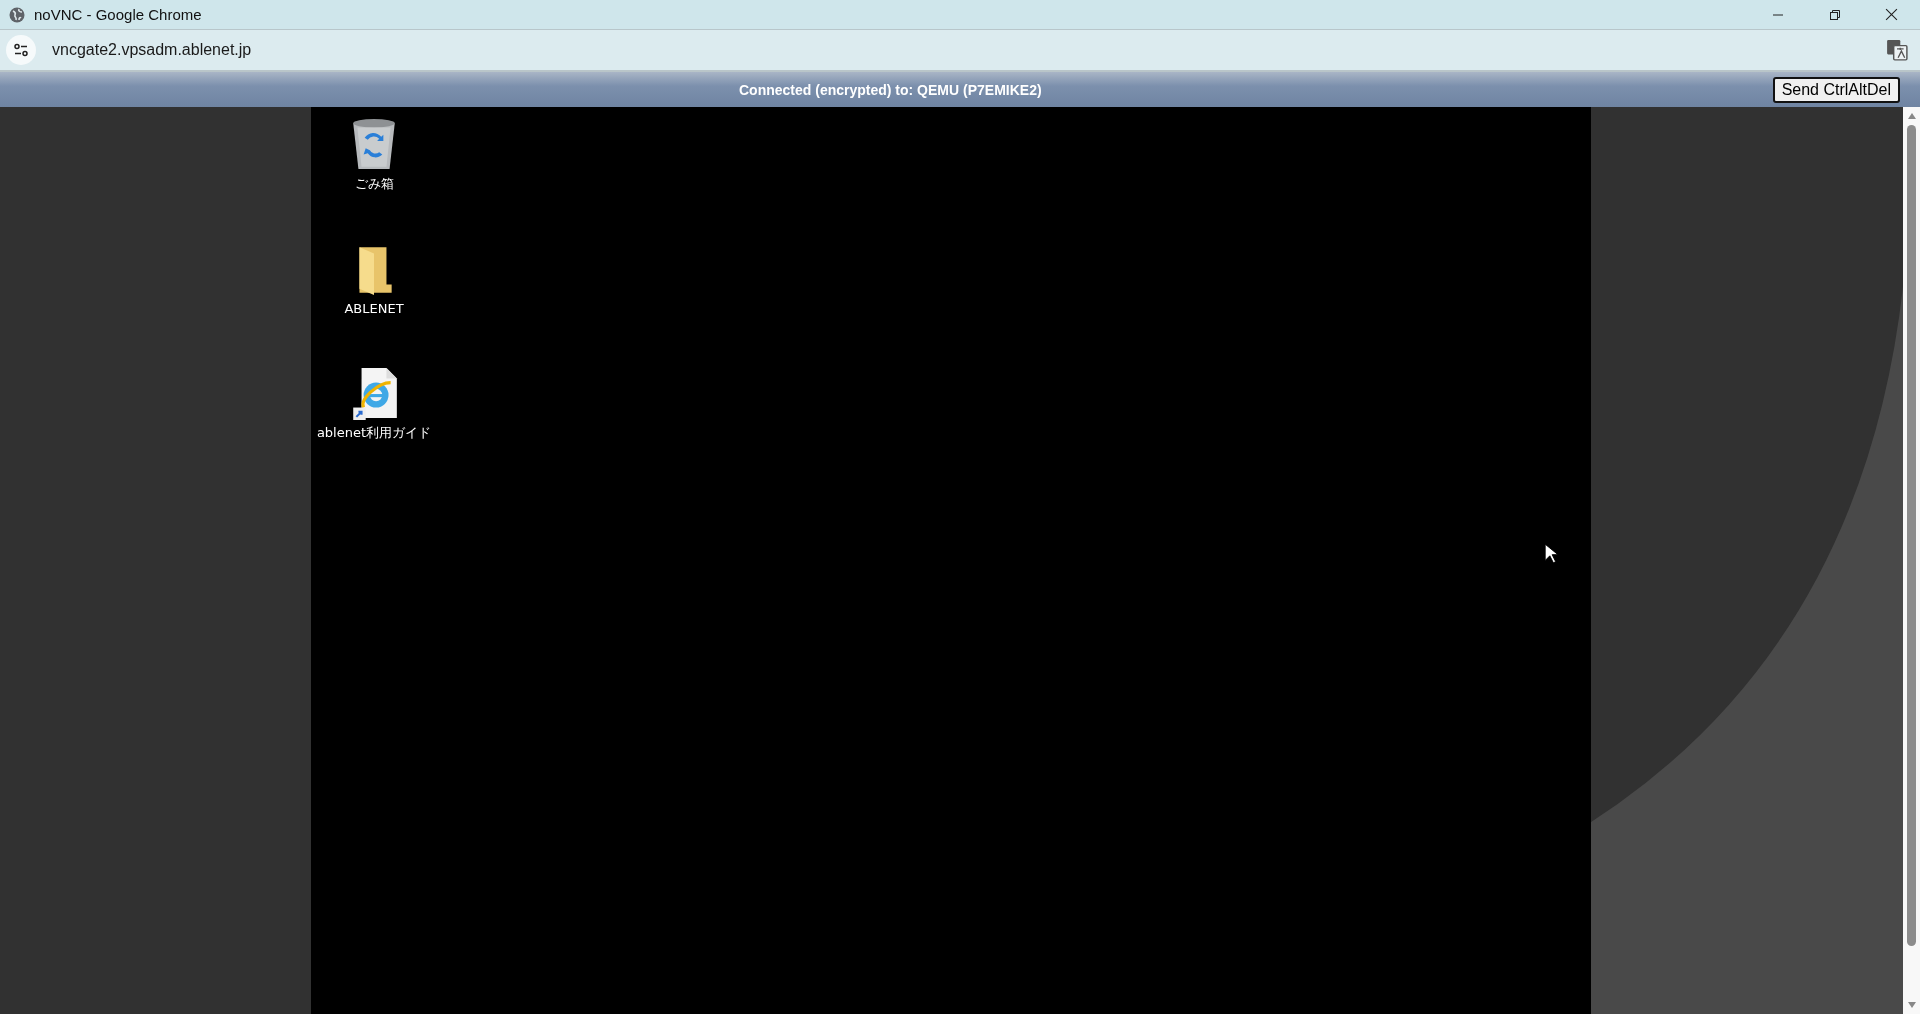 The height and width of the screenshot is (1014, 1920). I want to click on desktop-icon-label: ABLENET, so click(374, 308).